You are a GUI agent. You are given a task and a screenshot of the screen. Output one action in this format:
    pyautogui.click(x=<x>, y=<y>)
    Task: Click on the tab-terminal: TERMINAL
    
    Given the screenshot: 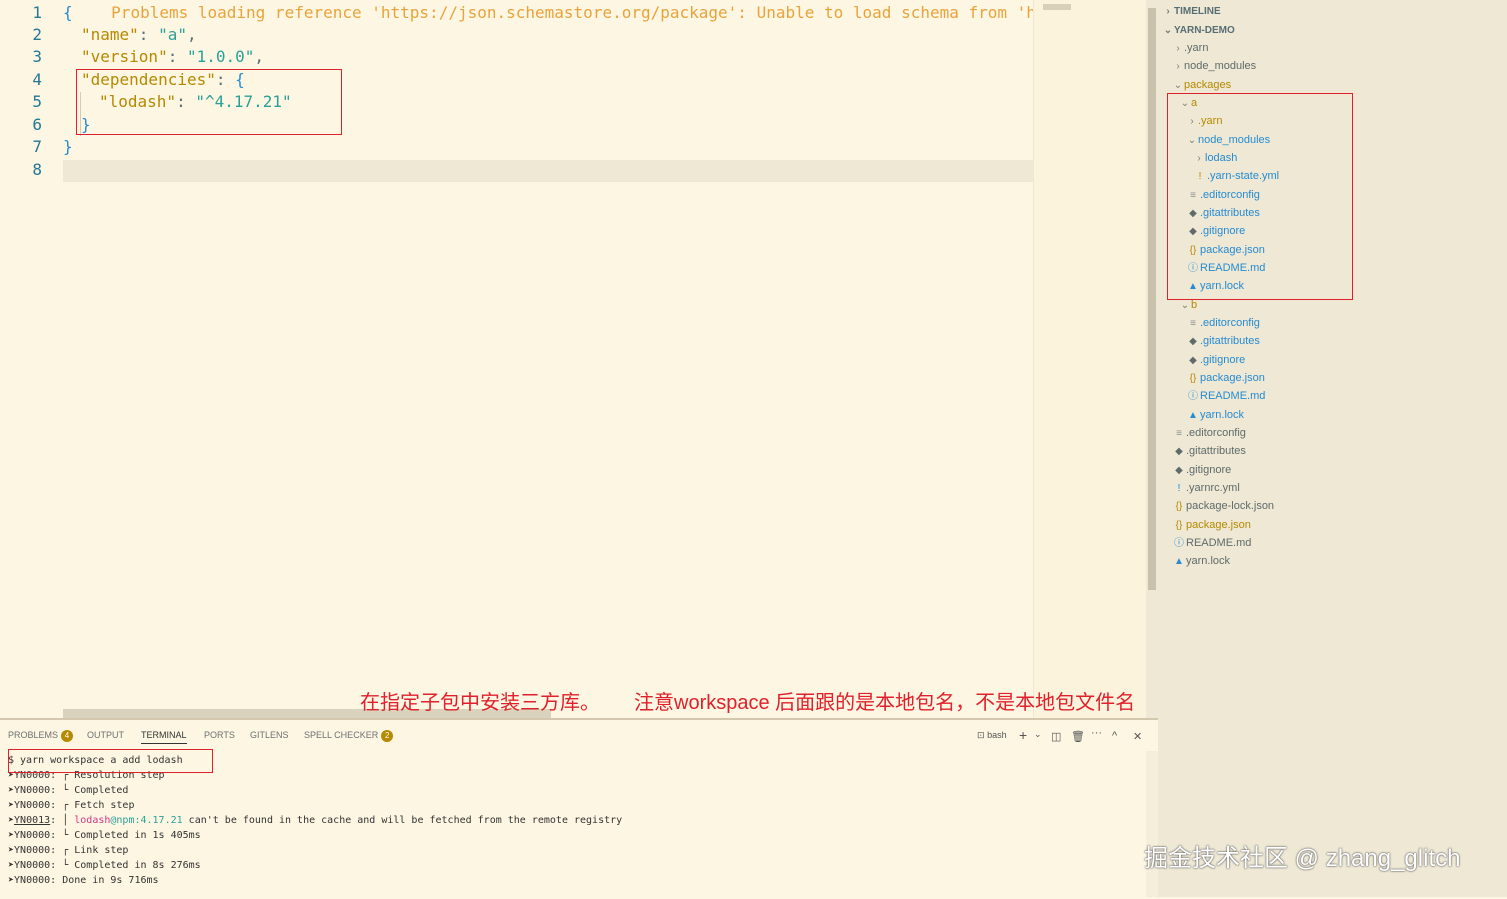 What is the action you would take?
    pyautogui.click(x=164, y=737)
    